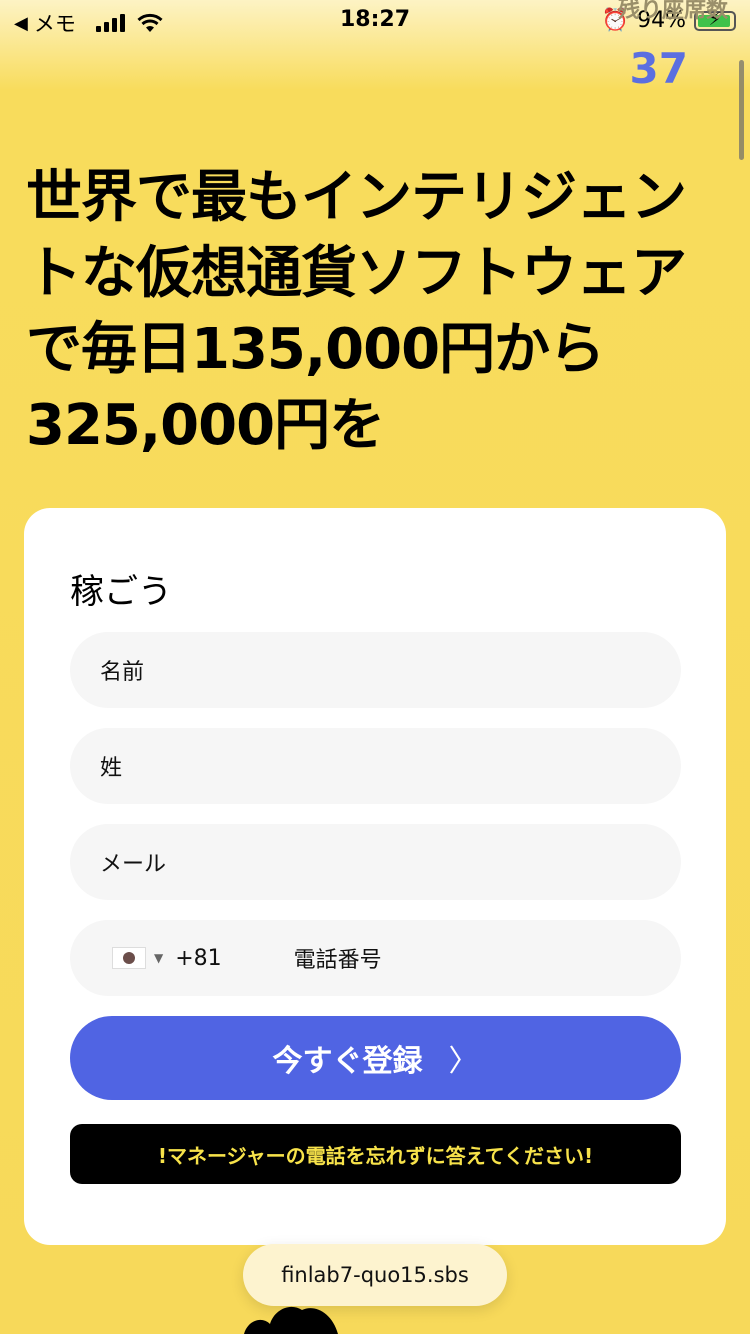 Image resolution: width=750 pixels, height=1334 pixels. Describe the element at coordinates (291, 1320) in the screenshot. I see `decorative-blob-icon` at that location.